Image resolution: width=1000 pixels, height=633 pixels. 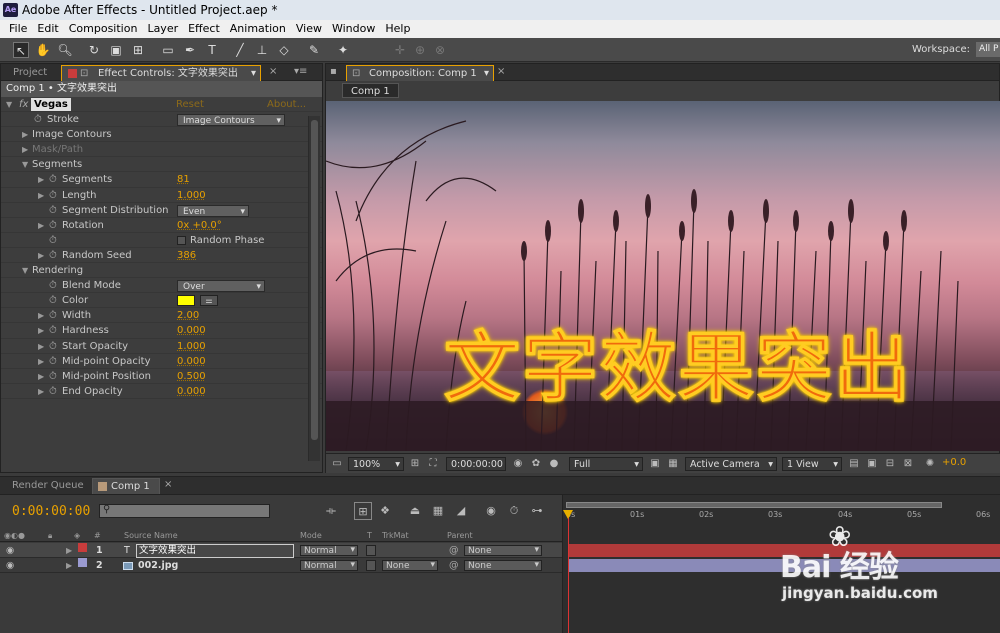 I want to click on motion-blur-icon: ◢, so click(x=461, y=511).